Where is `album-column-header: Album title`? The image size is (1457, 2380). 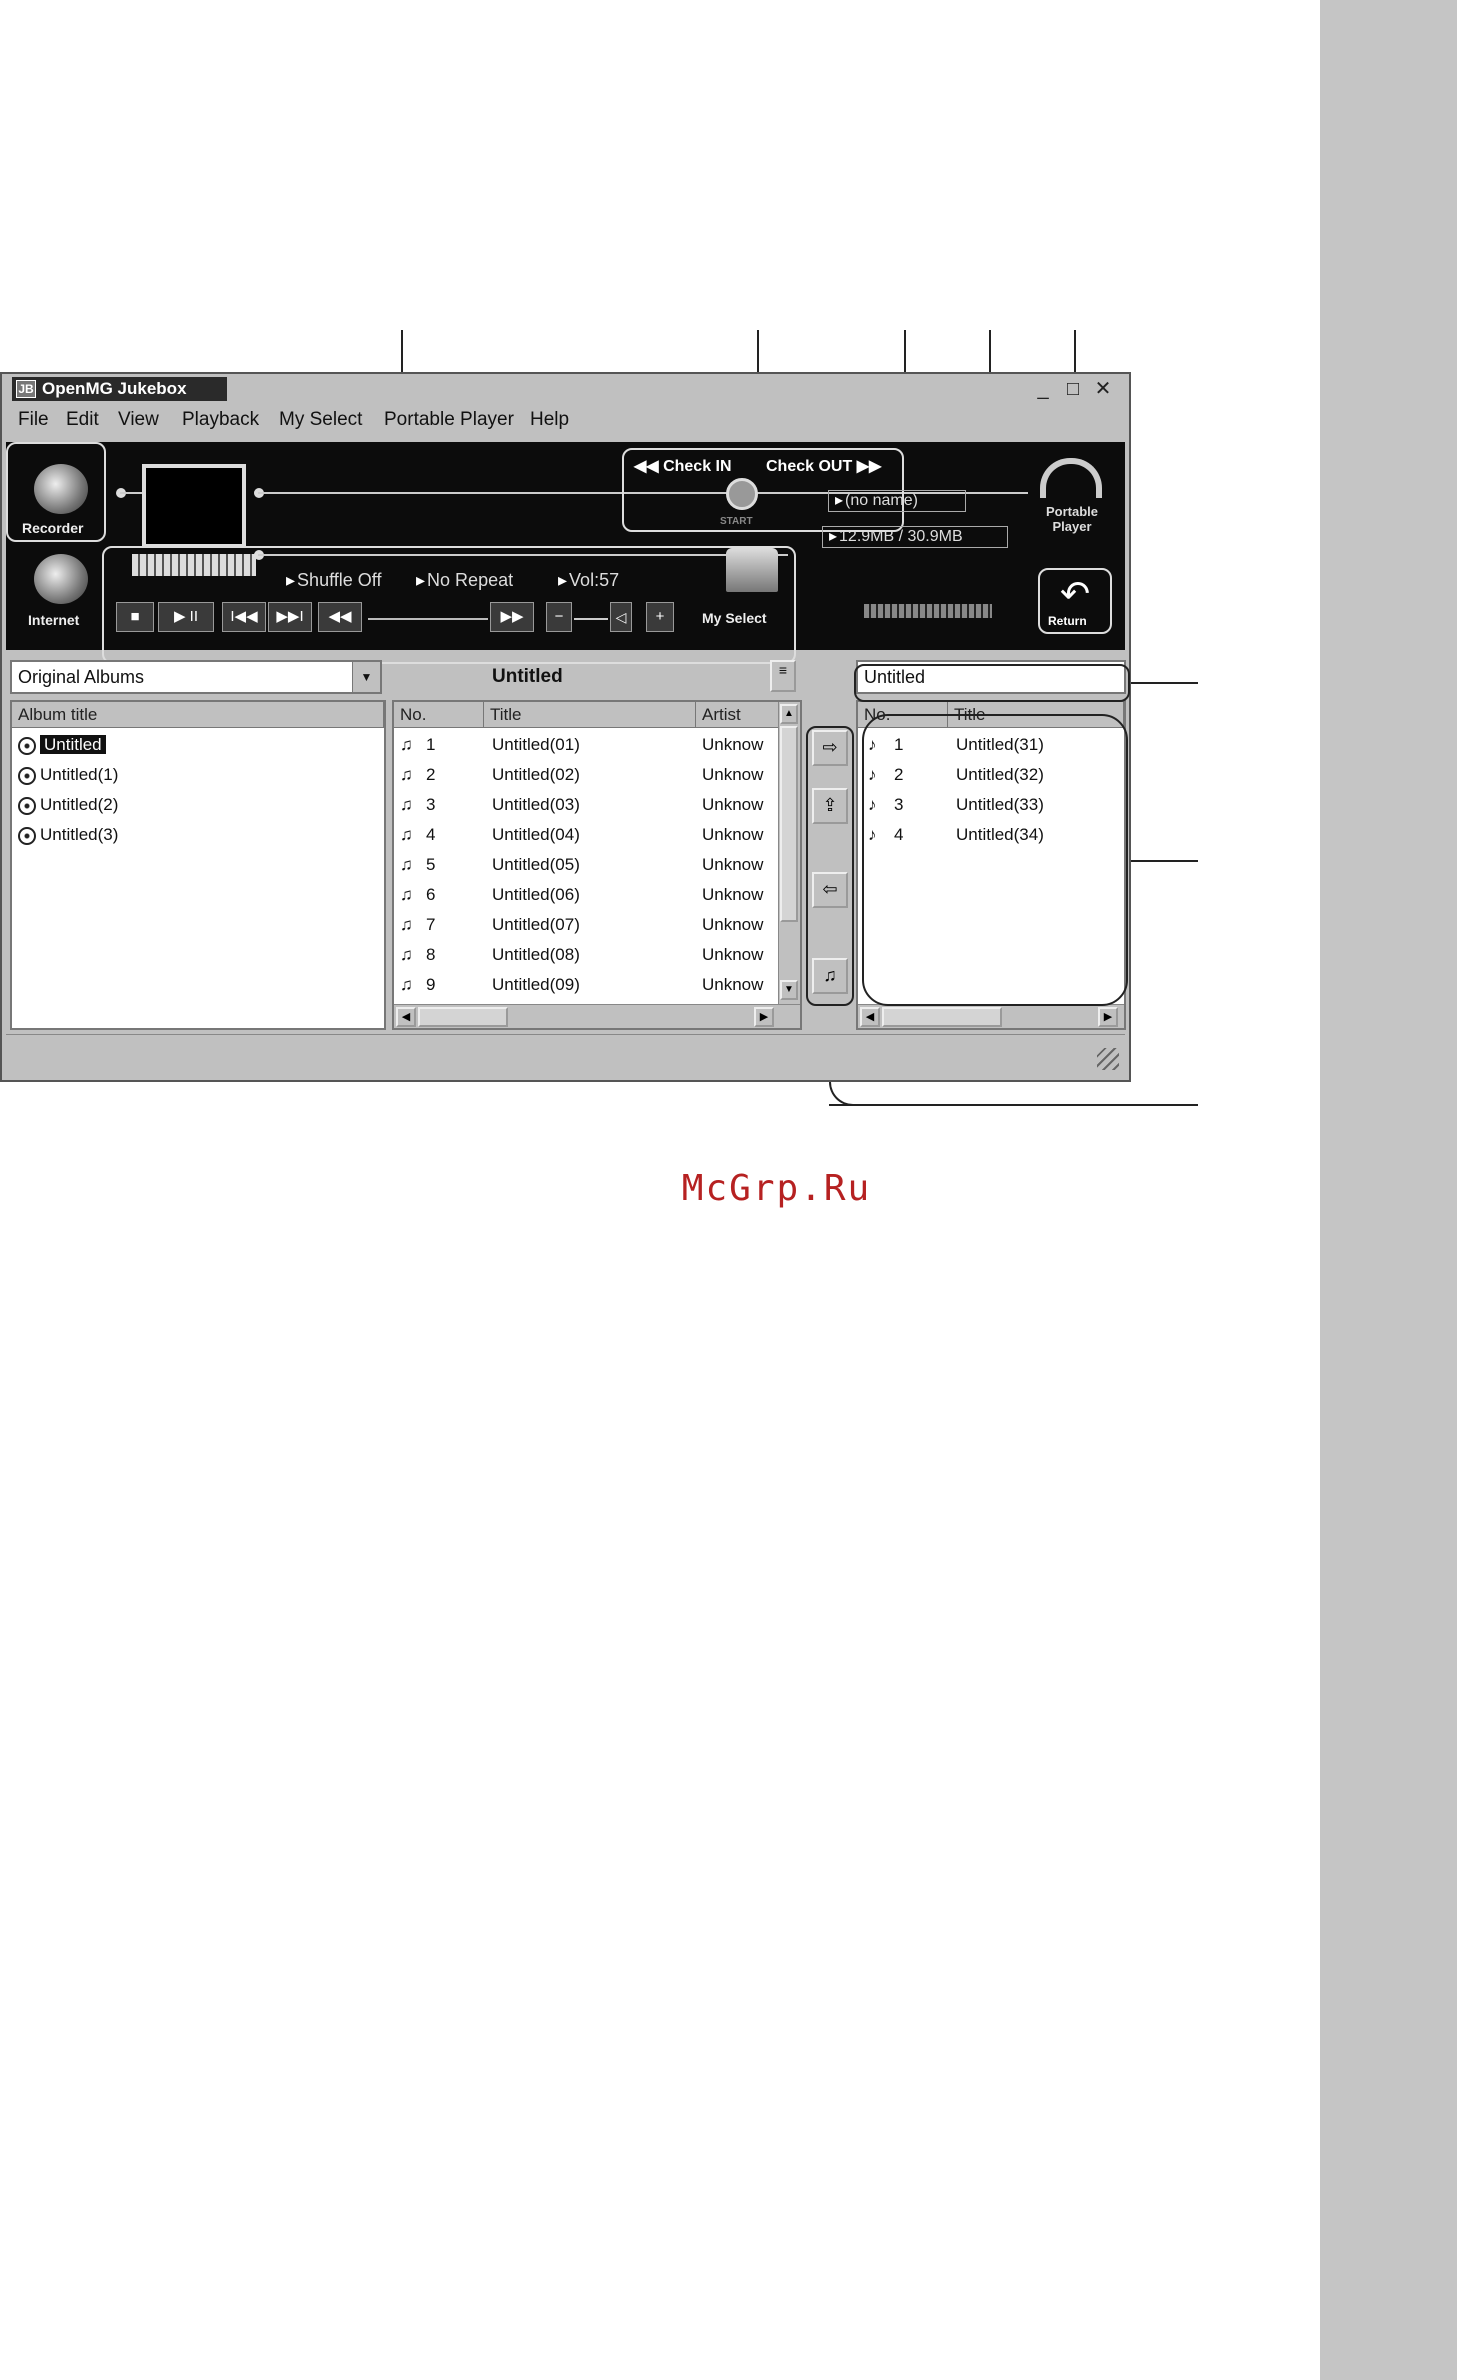
album-column-header: Album title is located at coordinates (198, 715).